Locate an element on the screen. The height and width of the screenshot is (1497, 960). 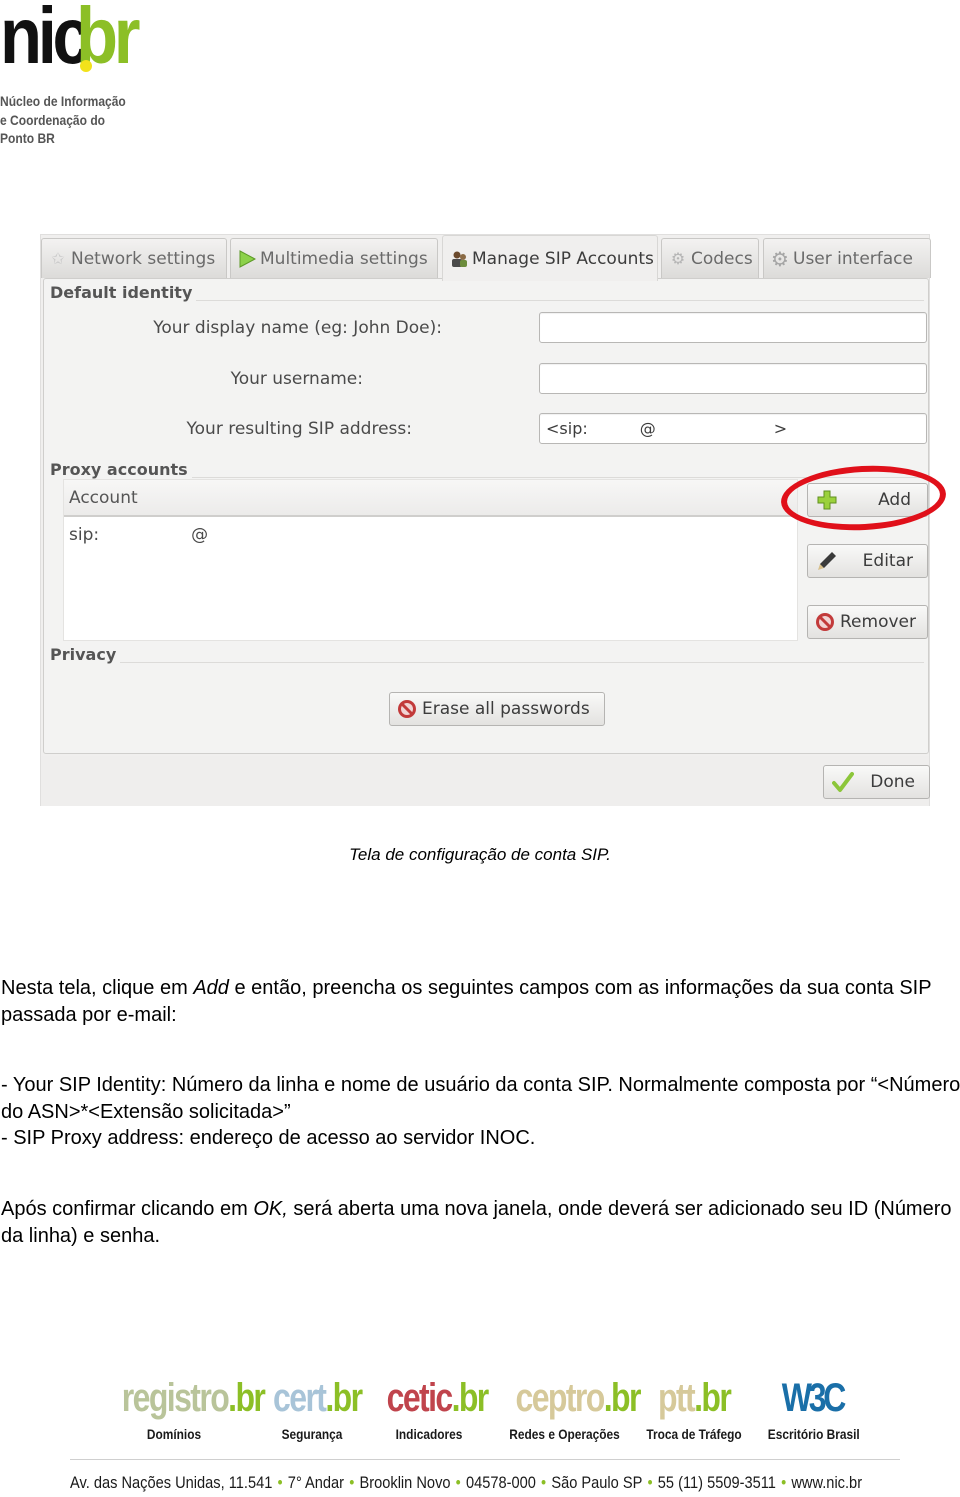
plus-icon is located at coordinates (827, 500).